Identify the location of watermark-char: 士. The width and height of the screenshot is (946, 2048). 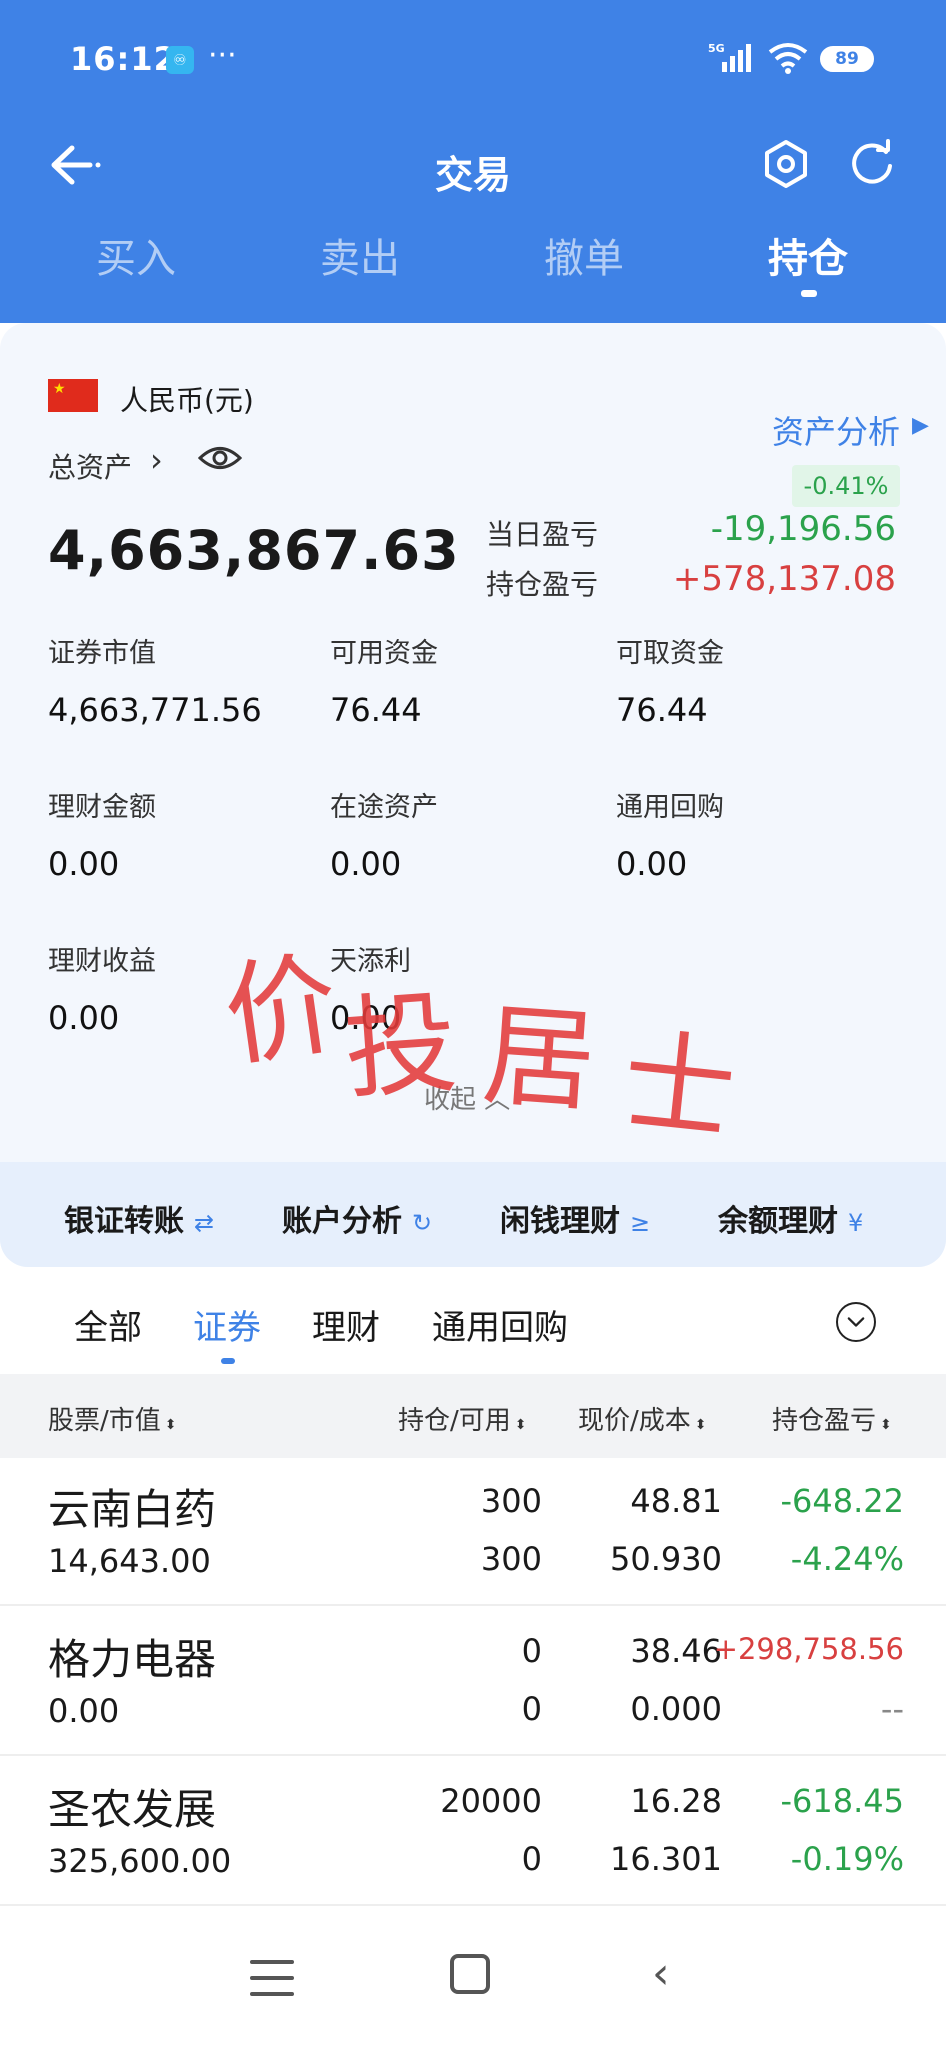
(679, 1087).